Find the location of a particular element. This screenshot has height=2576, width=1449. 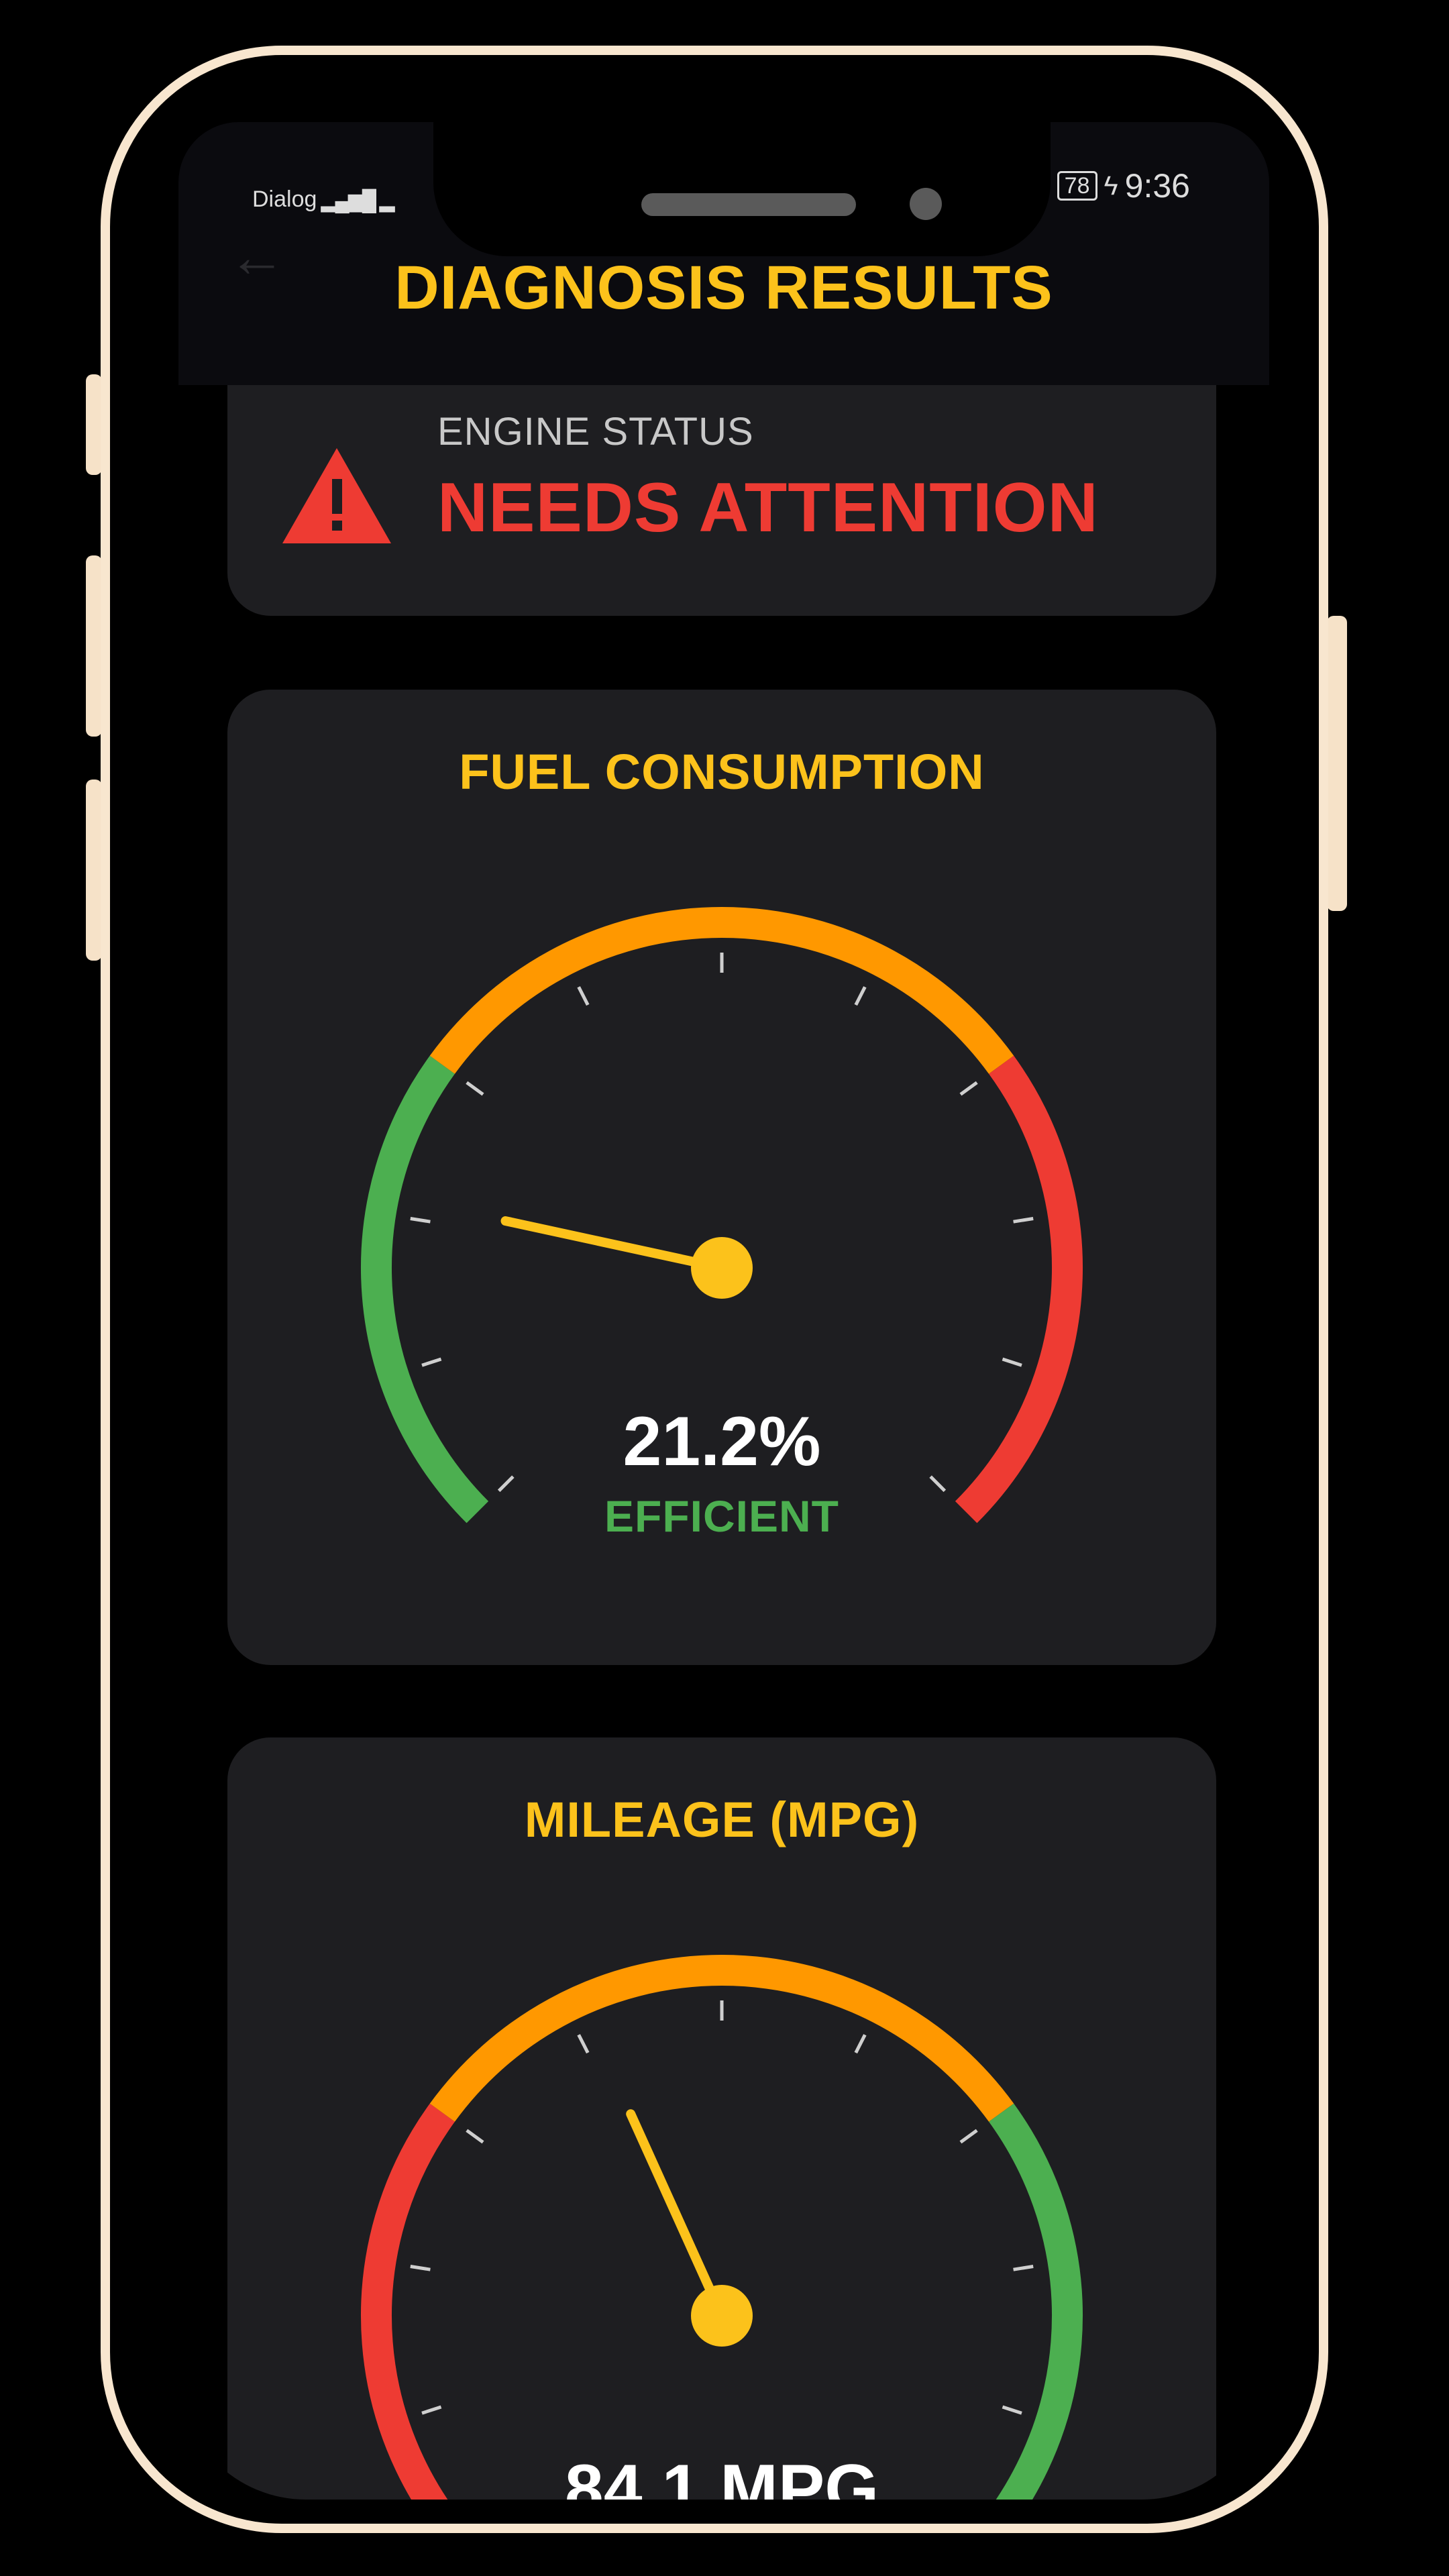

warning-icon is located at coordinates (336, 495).